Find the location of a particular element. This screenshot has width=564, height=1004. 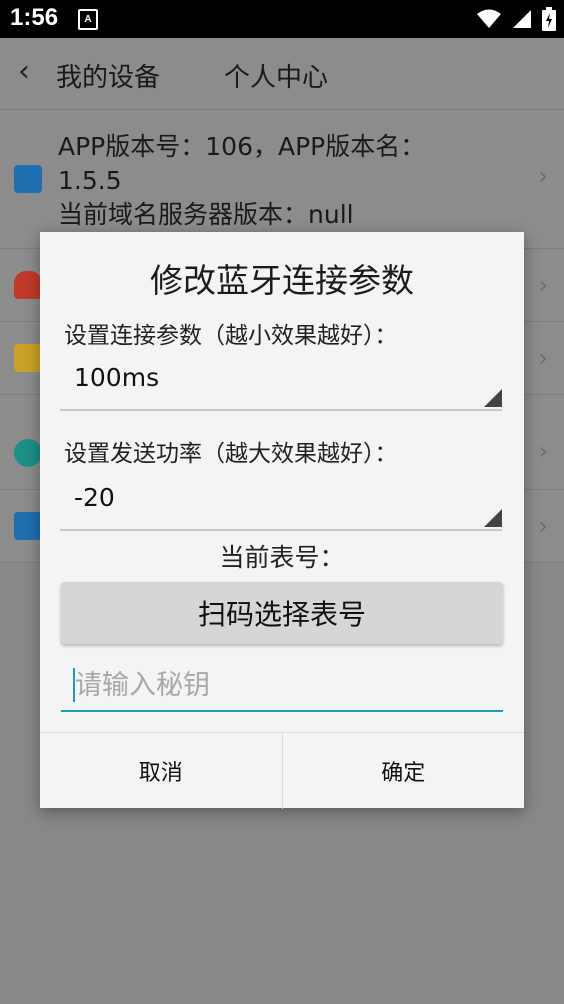

app-version-line: APP版本号：106，APP版本名： is located at coordinates (242, 146).